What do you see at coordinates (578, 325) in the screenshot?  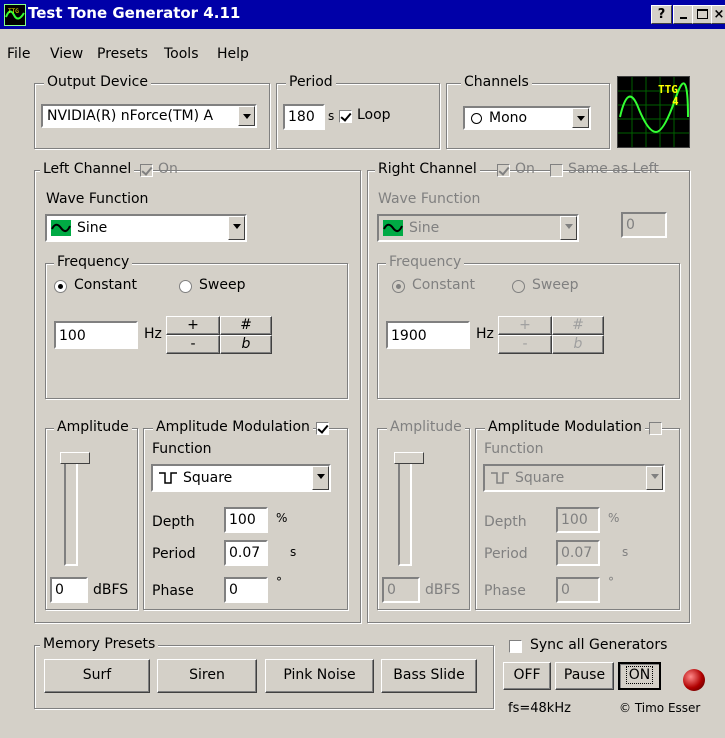 I see `right-sharp-button: #` at bounding box center [578, 325].